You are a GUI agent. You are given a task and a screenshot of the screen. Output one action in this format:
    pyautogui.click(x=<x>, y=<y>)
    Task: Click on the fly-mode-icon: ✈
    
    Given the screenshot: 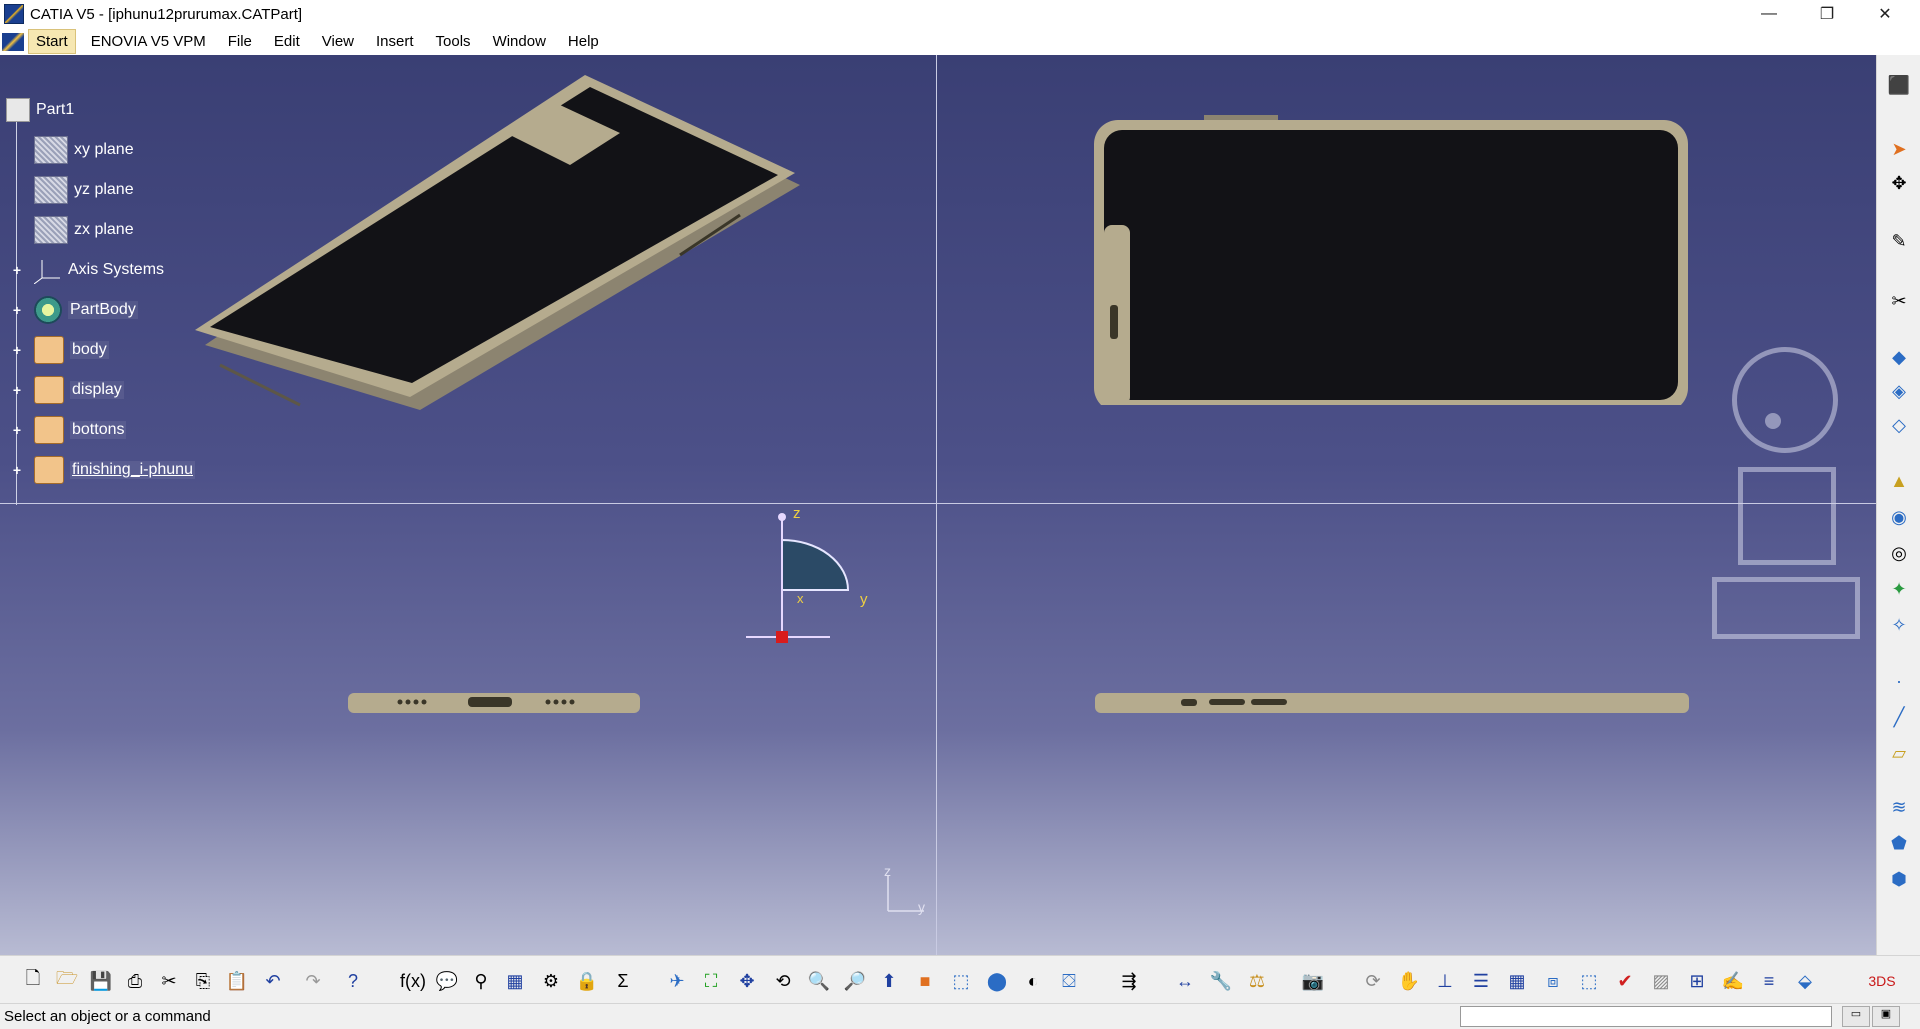 What is the action you would take?
    pyautogui.click(x=677, y=981)
    